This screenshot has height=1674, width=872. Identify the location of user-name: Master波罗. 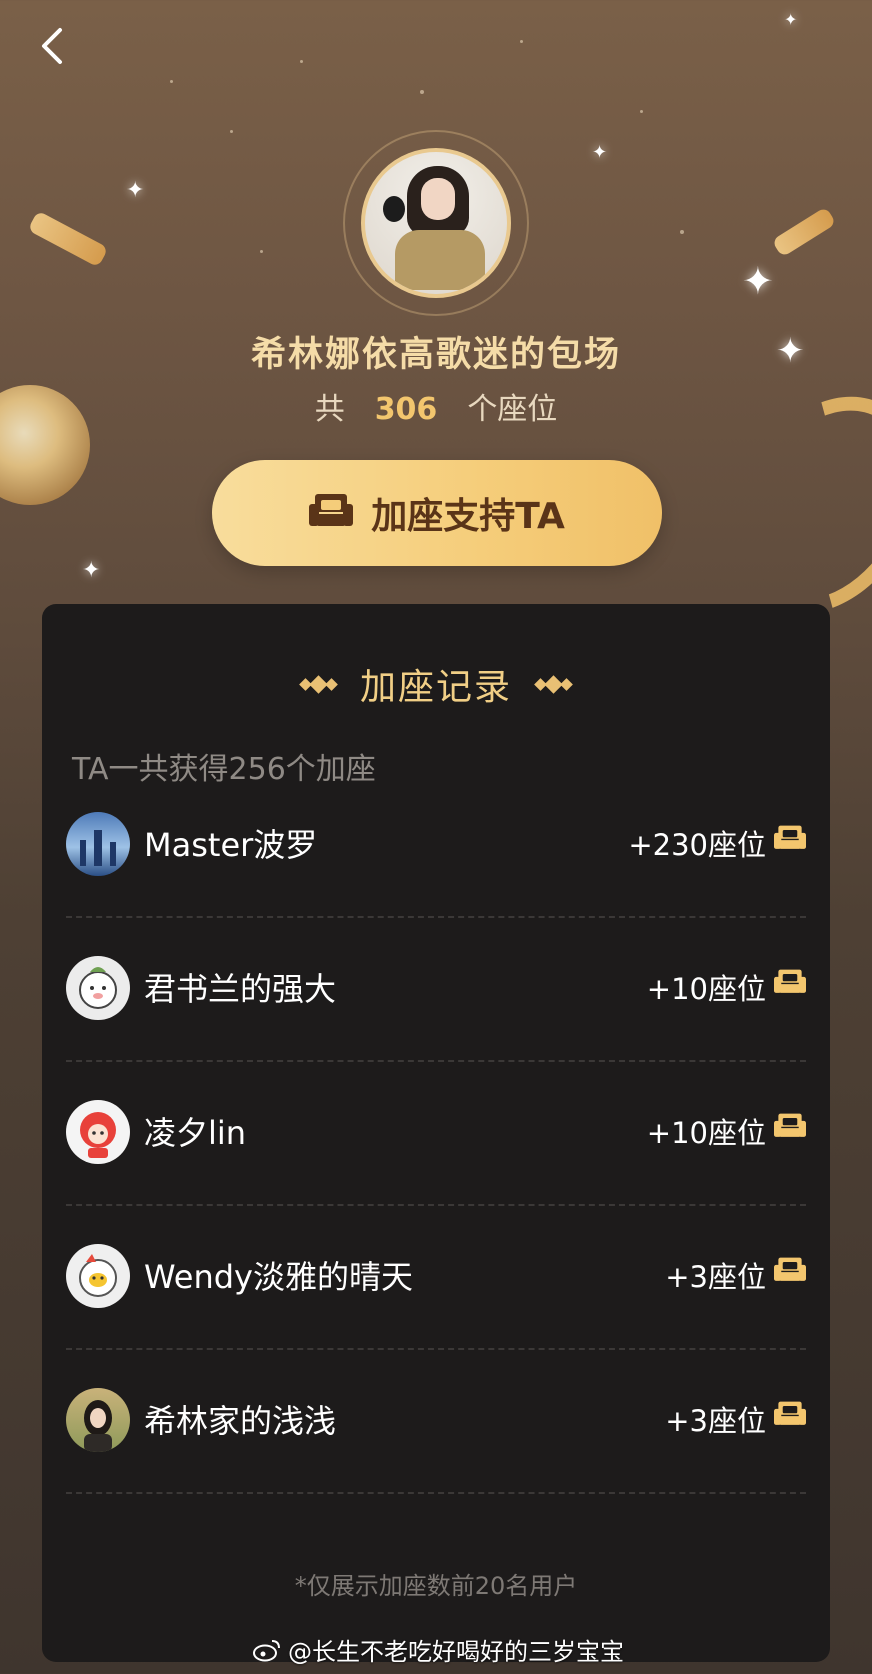
(231, 845).